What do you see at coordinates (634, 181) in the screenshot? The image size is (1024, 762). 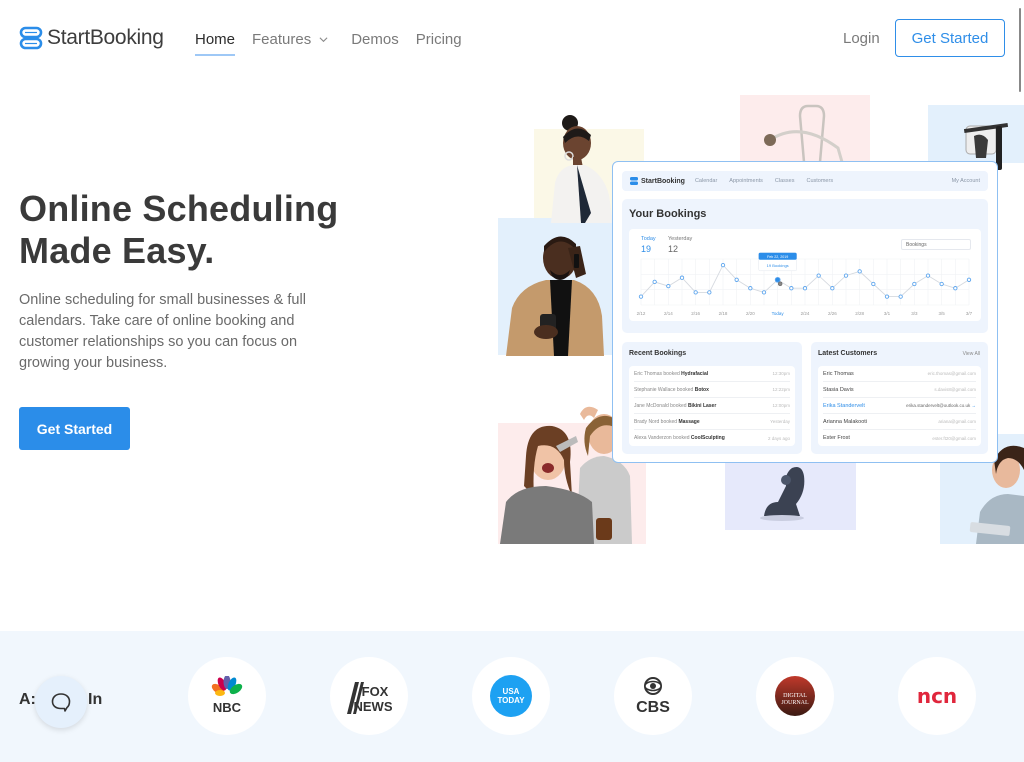 I see `mockup-logo-icon` at bounding box center [634, 181].